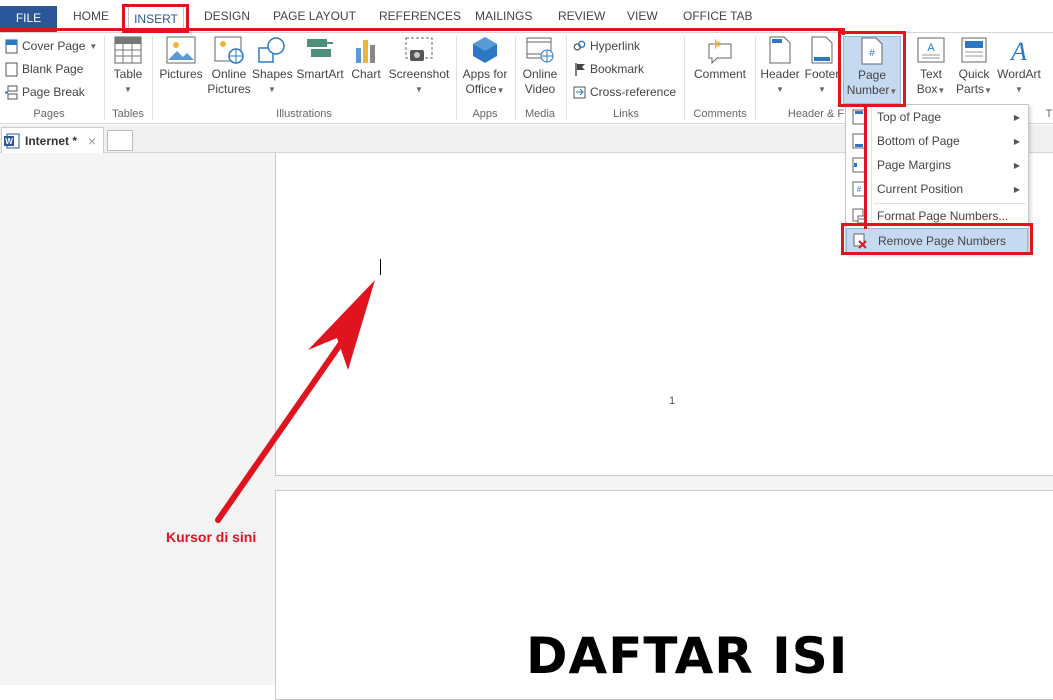 This screenshot has width=1053, height=700. Describe the element at coordinates (282, 428) in the screenshot. I see `annotation-arrow-shaft` at that location.